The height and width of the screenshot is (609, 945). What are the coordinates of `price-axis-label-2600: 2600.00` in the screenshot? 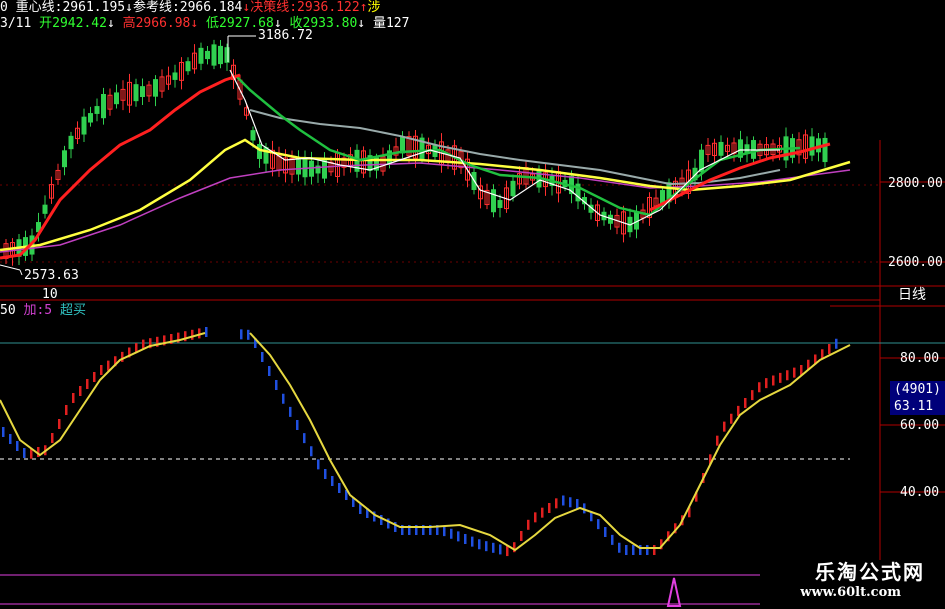 It's located at (915, 262).